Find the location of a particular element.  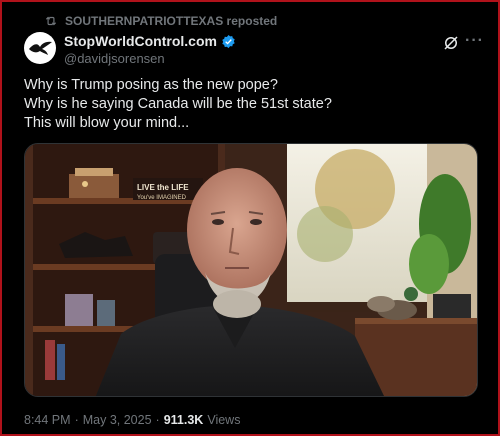

bird-logo is located at coordinates (40, 48).